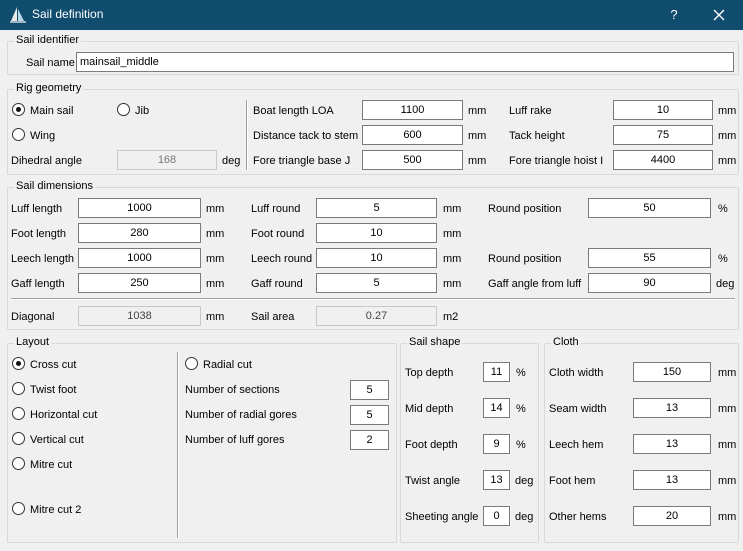 The width and height of the screenshot is (743, 551). I want to click on rig-separator, so click(247, 135).